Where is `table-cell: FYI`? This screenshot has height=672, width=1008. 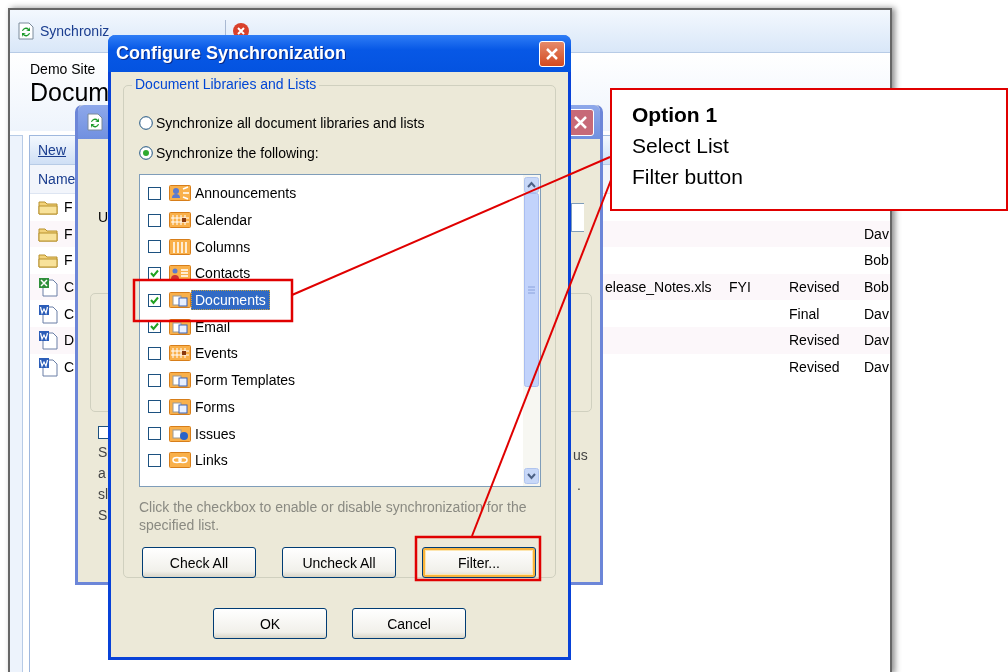 table-cell: FYI is located at coordinates (740, 287).